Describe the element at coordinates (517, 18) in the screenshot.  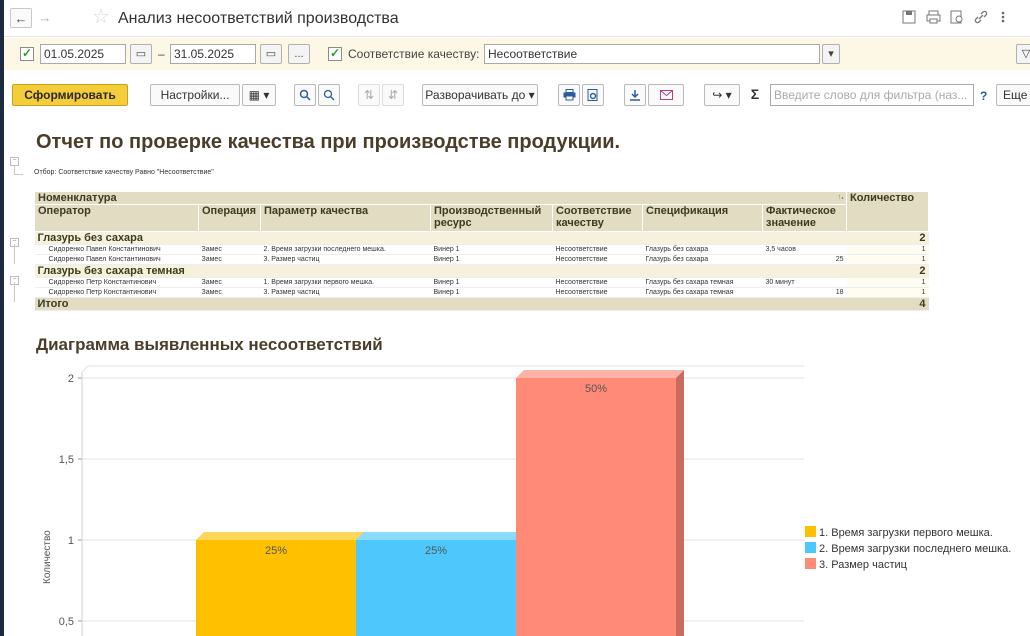
I see `title-bar: ← → ☆ Анализ несоответствий производства` at that location.